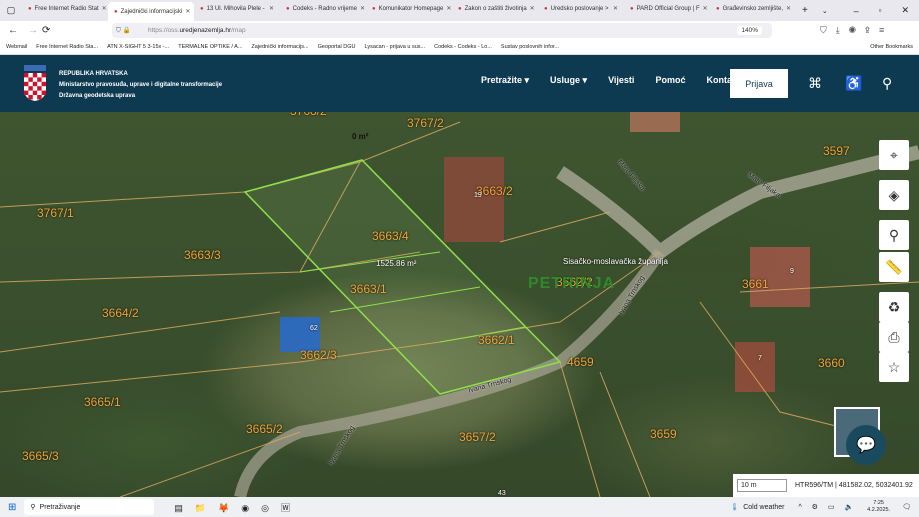  I want to click on back-icon: ←, so click(13, 30).